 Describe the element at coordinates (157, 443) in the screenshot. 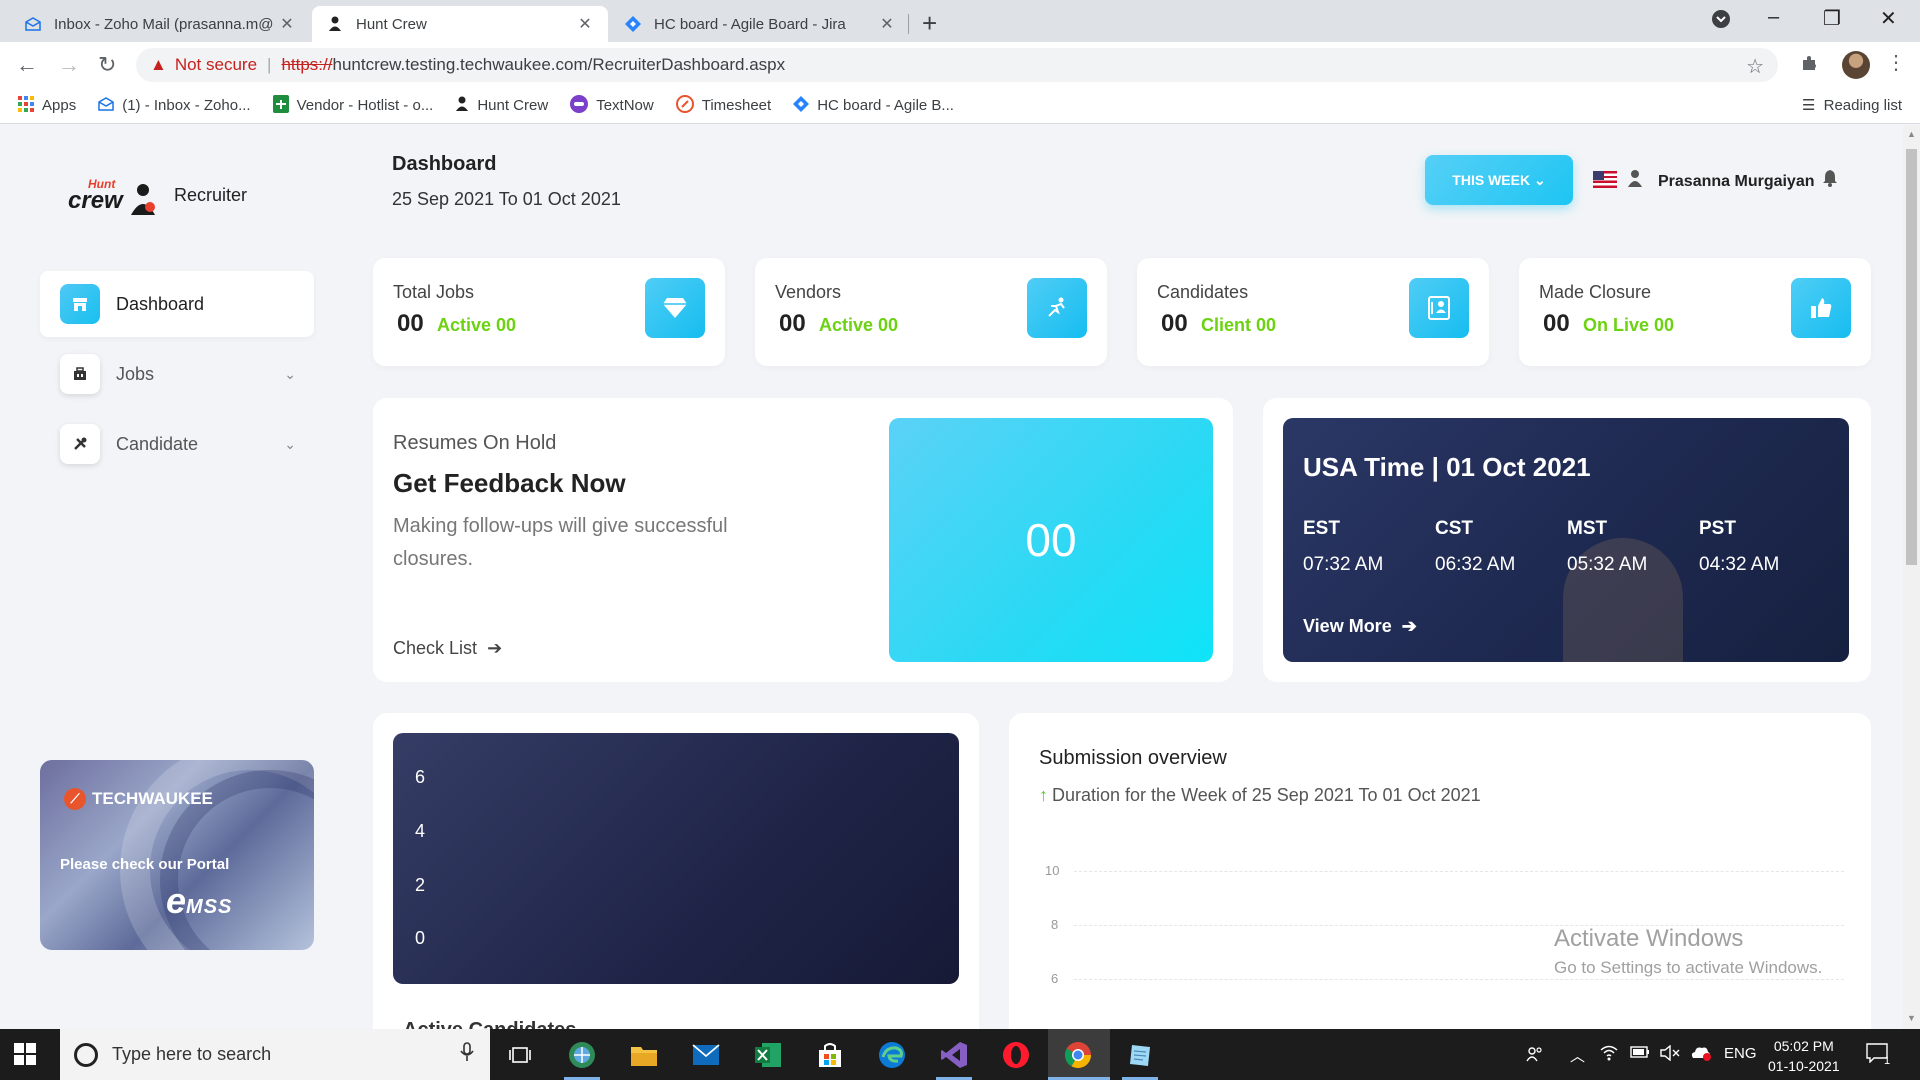

I see `sidebar-item-label: Candidate` at that location.